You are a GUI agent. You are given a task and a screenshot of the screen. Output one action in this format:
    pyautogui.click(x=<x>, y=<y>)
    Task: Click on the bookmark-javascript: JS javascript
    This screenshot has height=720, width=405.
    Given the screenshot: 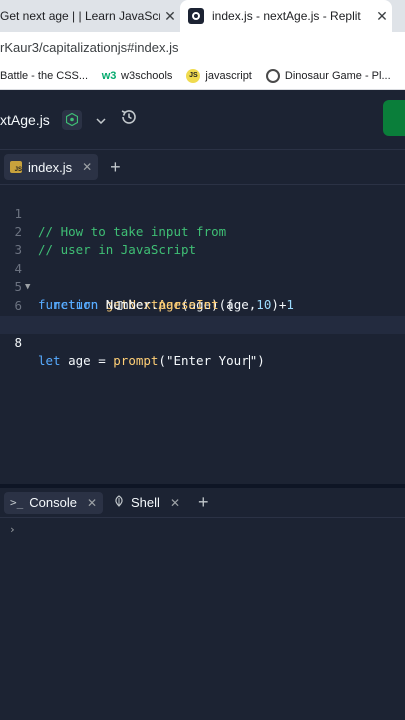 What is the action you would take?
    pyautogui.click(x=219, y=75)
    